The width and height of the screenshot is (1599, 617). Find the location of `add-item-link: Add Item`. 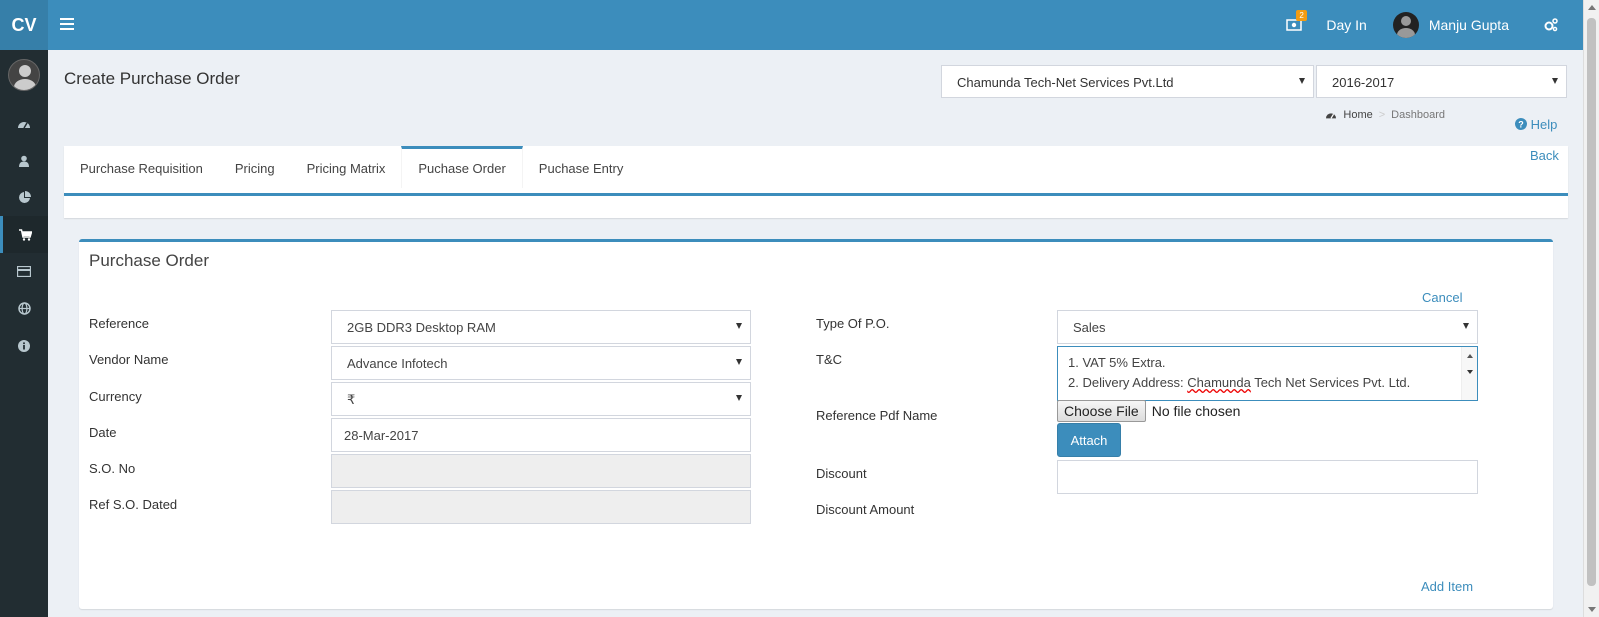

add-item-link: Add Item is located at coordinates (1447, 586).